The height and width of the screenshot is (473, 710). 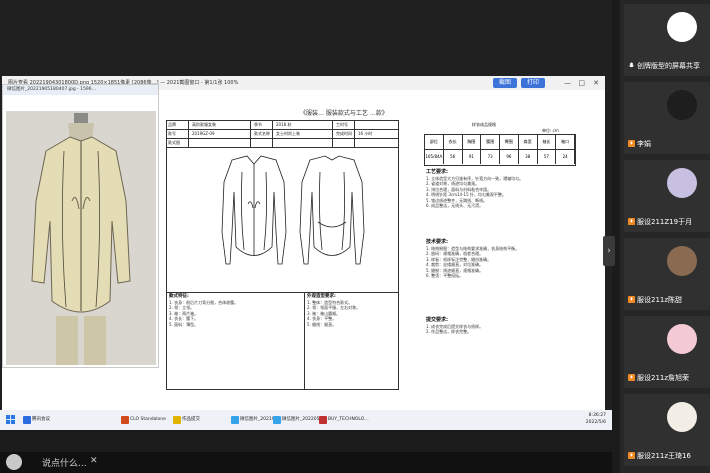 I want to click on finish-time-label: 完成时间, so click(x=344, y=133).